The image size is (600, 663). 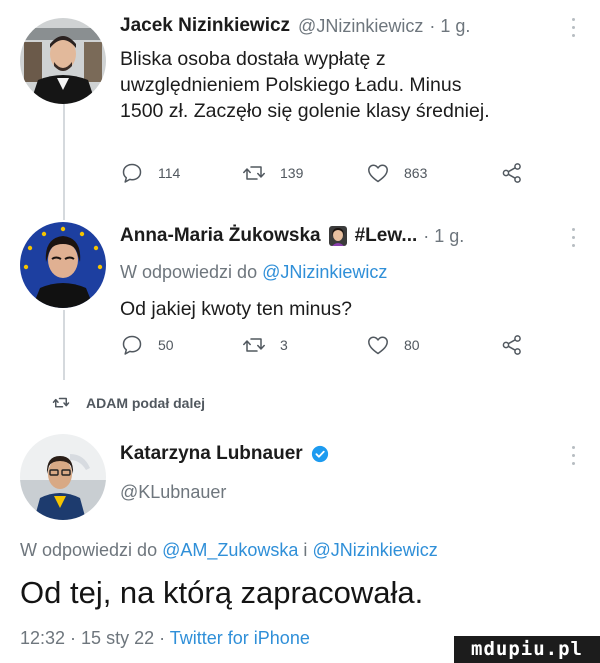 What do you see at coordinates (166, 345) in the screenshot?
I see `reply-count: 50` at bounding box center [166, 345].